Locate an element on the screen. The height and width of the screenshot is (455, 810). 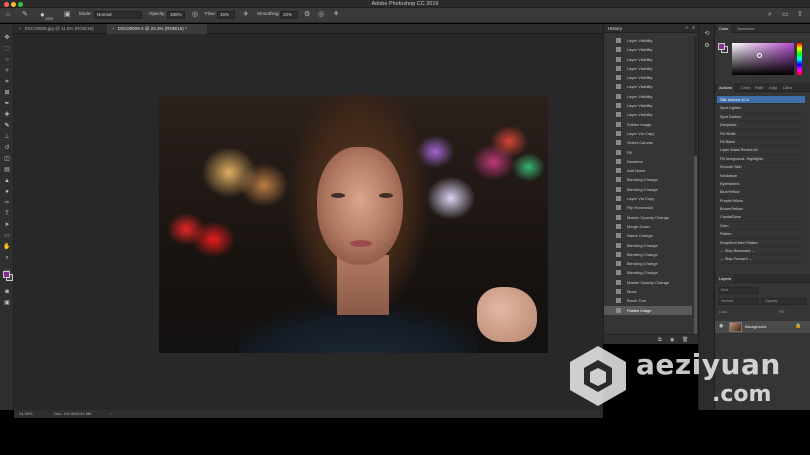
eraser-tool-icon: ◫ is located at coordinates (7, 159).